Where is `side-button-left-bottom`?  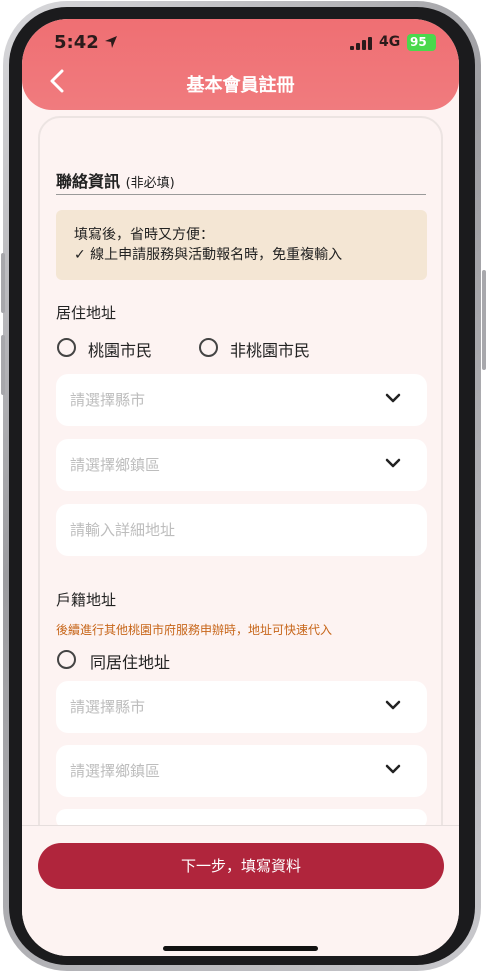
side-button-left-bottom is located at coordinates (3, 365).